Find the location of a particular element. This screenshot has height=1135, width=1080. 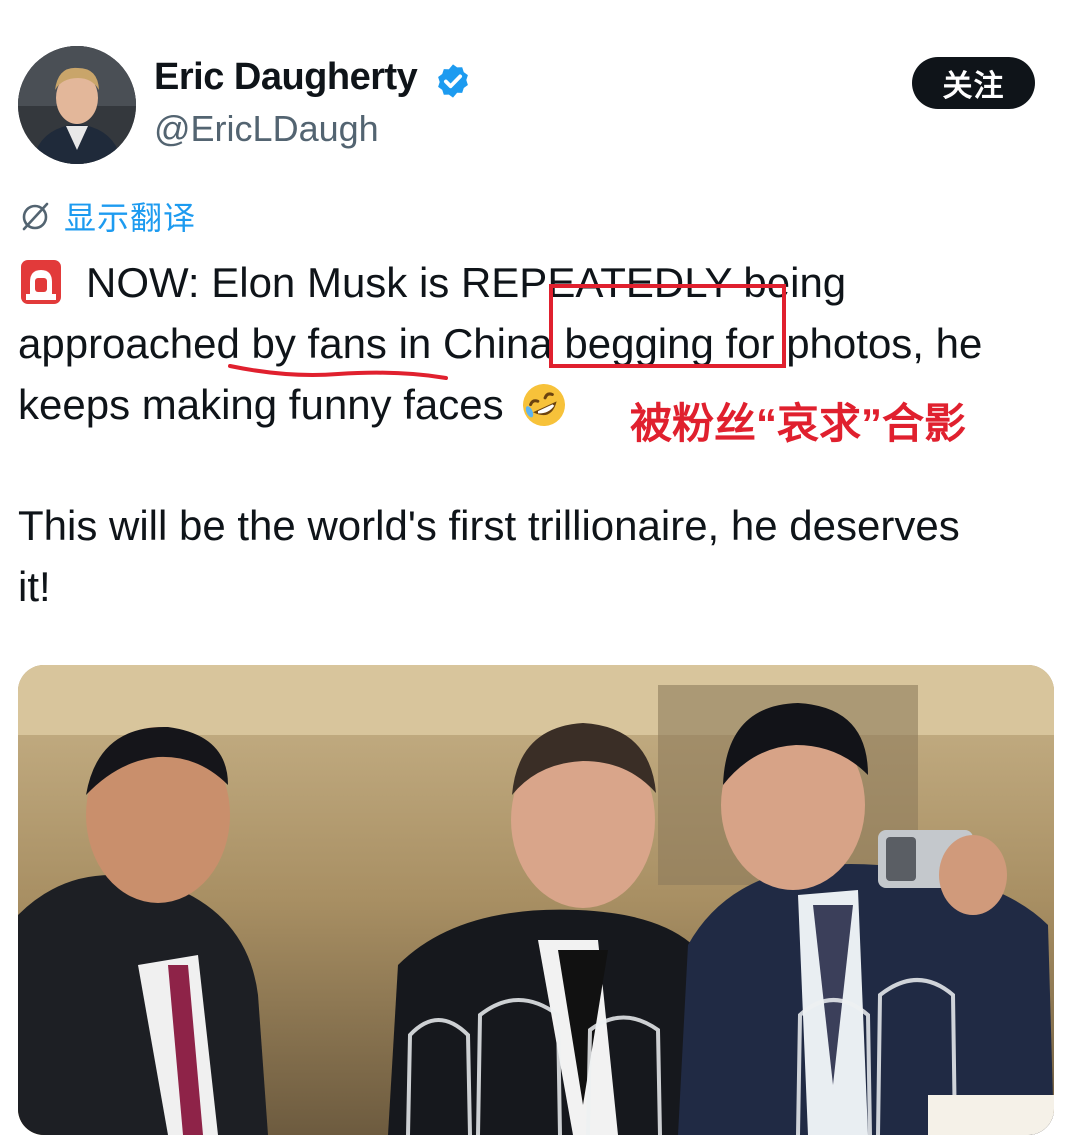

avatar is located at coordinates (77, 105).